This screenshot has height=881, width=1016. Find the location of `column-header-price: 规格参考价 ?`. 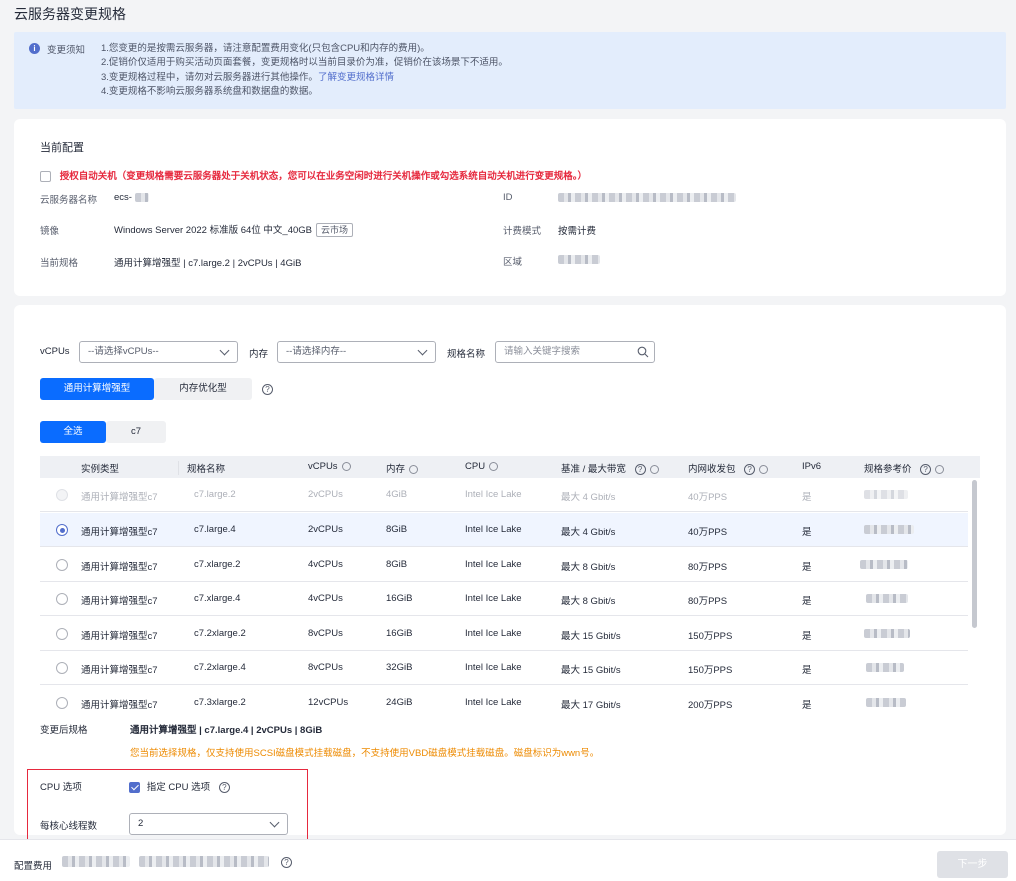

column-header-price: 规格参考价 ? is located at coordinates (904, 468).